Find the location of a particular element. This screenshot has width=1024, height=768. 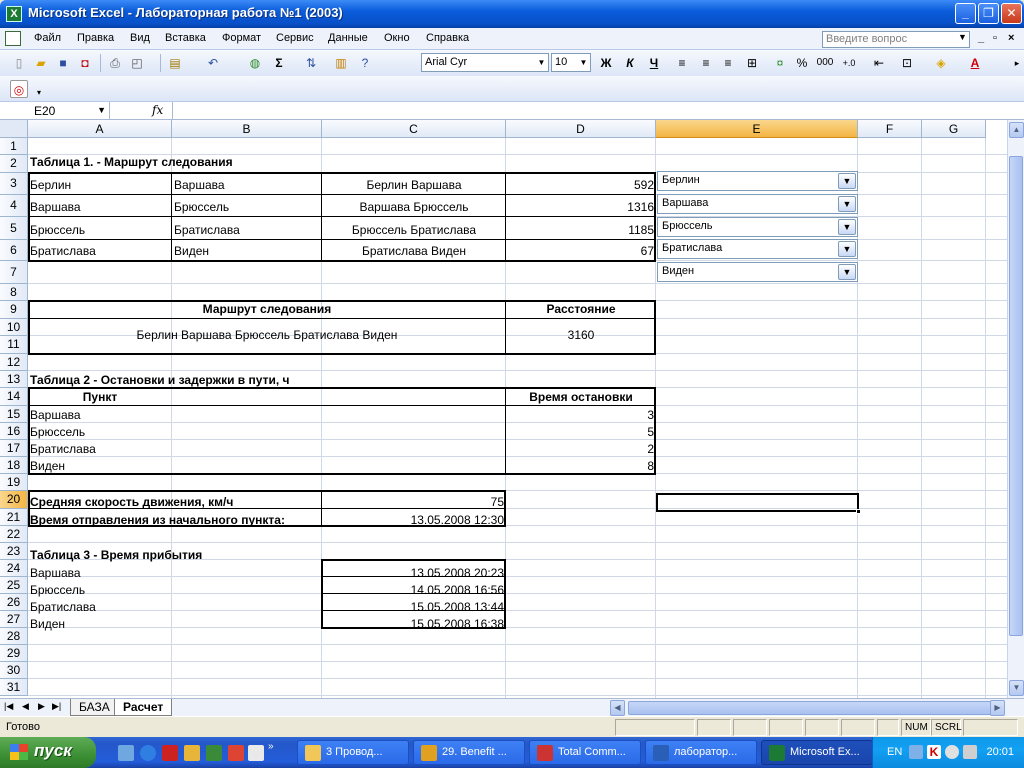

align-center-icon: ≡ is located at coordinates (706, 63).